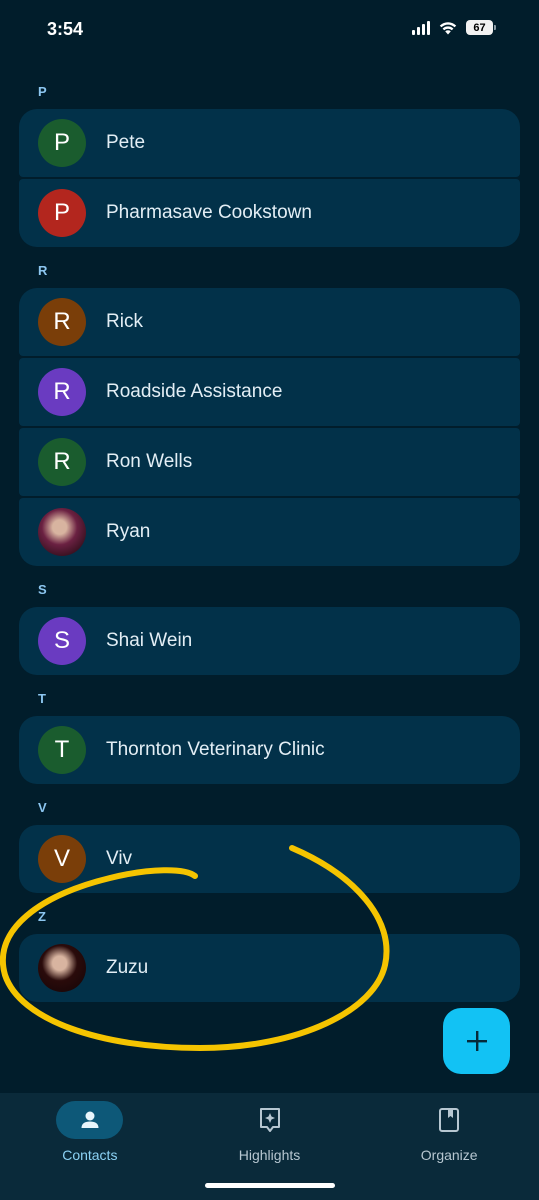 The image size is (539, 1200). I want to click on nav-contacts-pill, so click(90, 1120).